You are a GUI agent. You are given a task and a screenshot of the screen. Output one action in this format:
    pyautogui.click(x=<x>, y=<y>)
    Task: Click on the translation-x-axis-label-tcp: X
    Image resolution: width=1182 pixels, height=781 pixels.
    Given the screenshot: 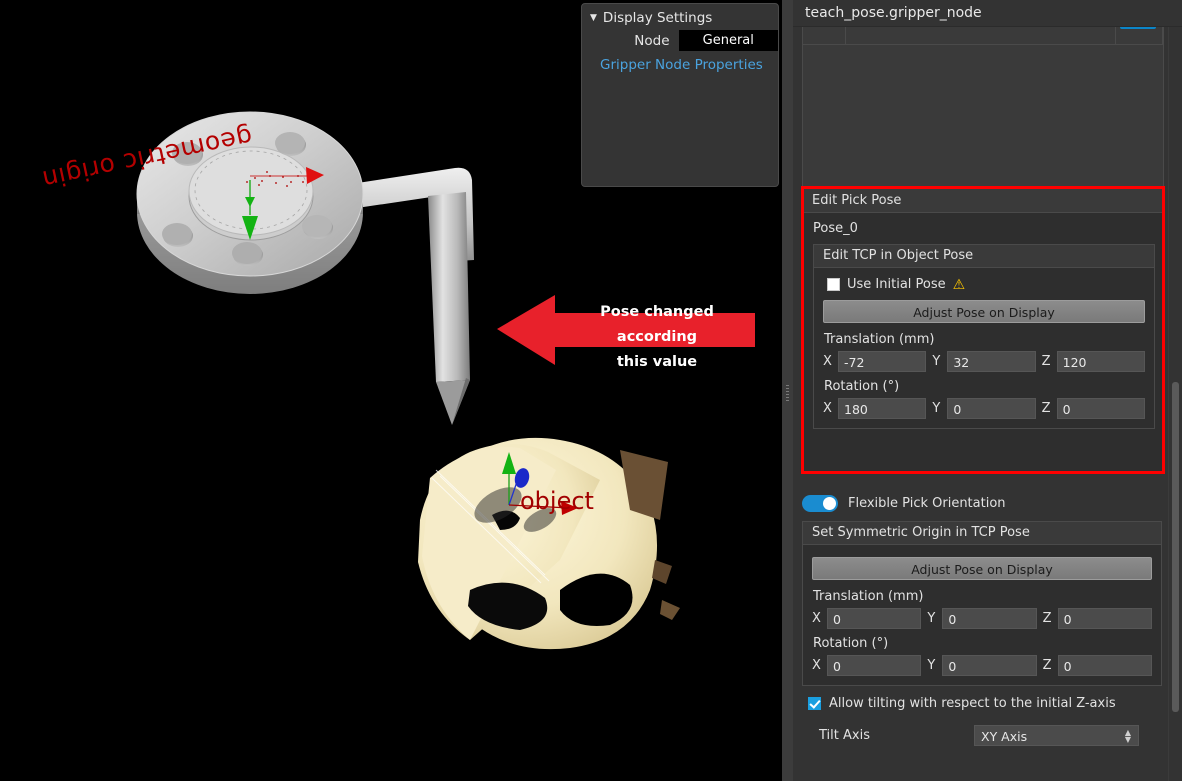 What is the action you would take?
    pyautogui.click(x=827, y=361)
    